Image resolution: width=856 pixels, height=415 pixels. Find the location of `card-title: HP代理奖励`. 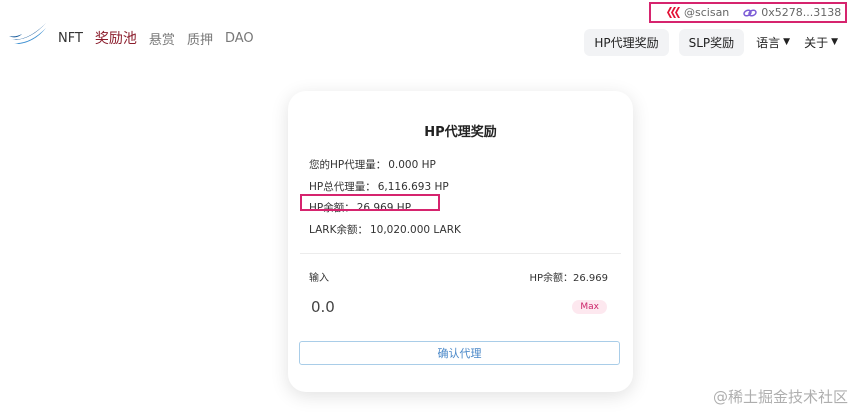

card-title: HP代理奖励 is located at coordinates (460, 132).